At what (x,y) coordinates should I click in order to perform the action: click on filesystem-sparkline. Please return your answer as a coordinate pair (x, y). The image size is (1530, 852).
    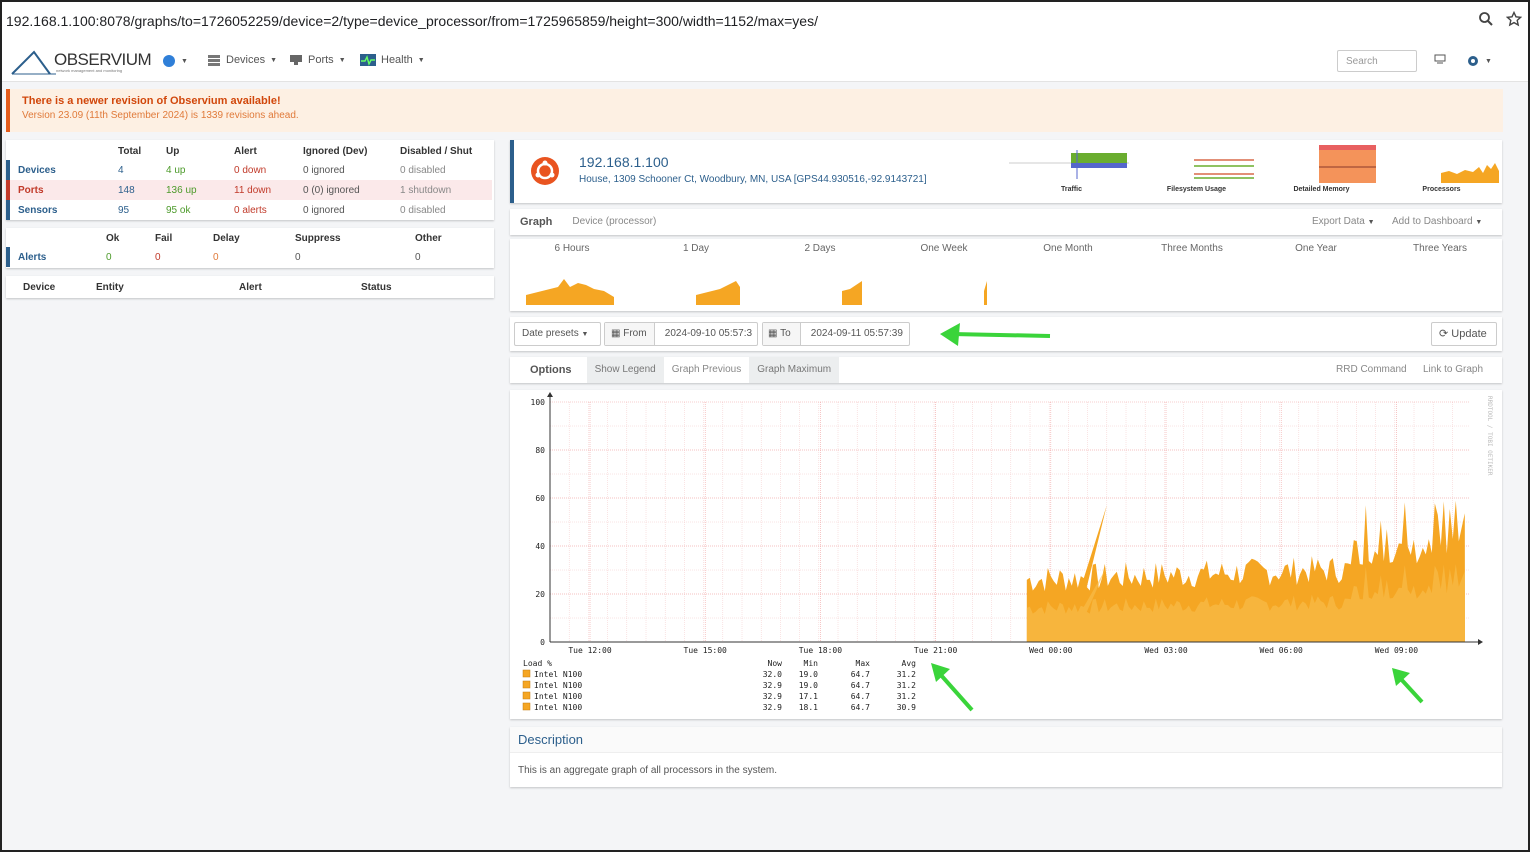
    Looking at the image, I should click on (1224, 169).